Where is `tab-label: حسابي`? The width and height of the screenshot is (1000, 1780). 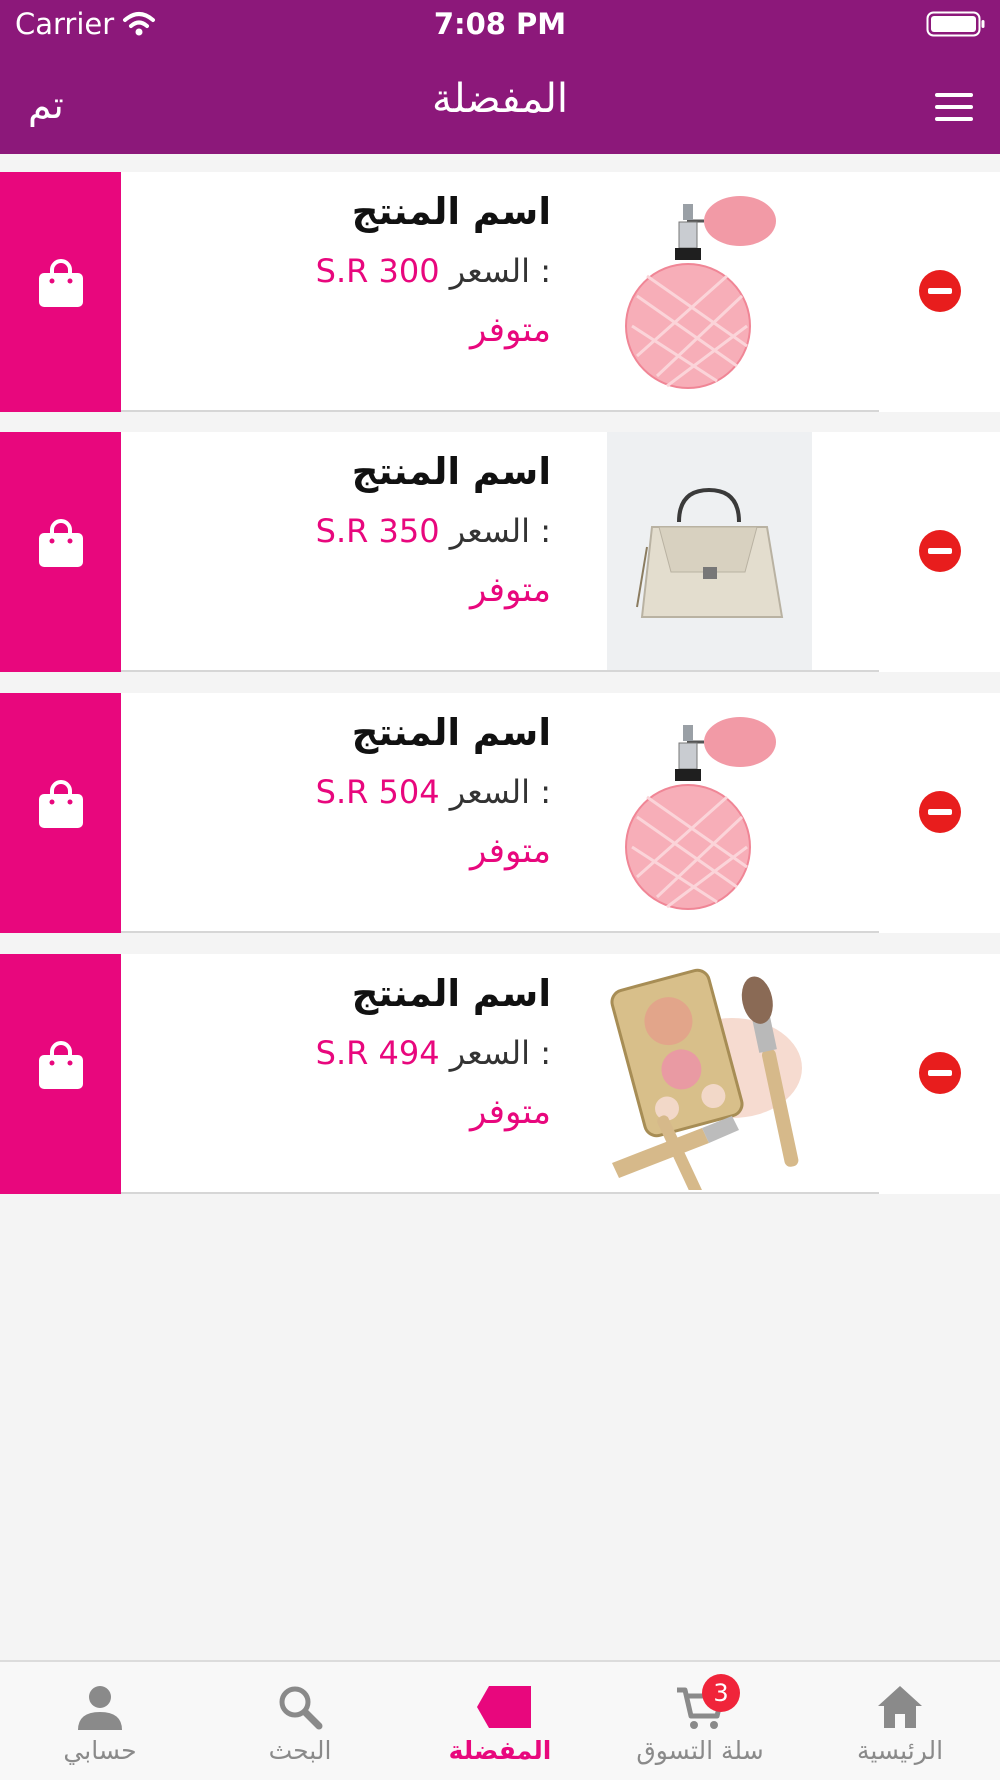
tab-label: حسابي is located at coordinates (100, 1750).